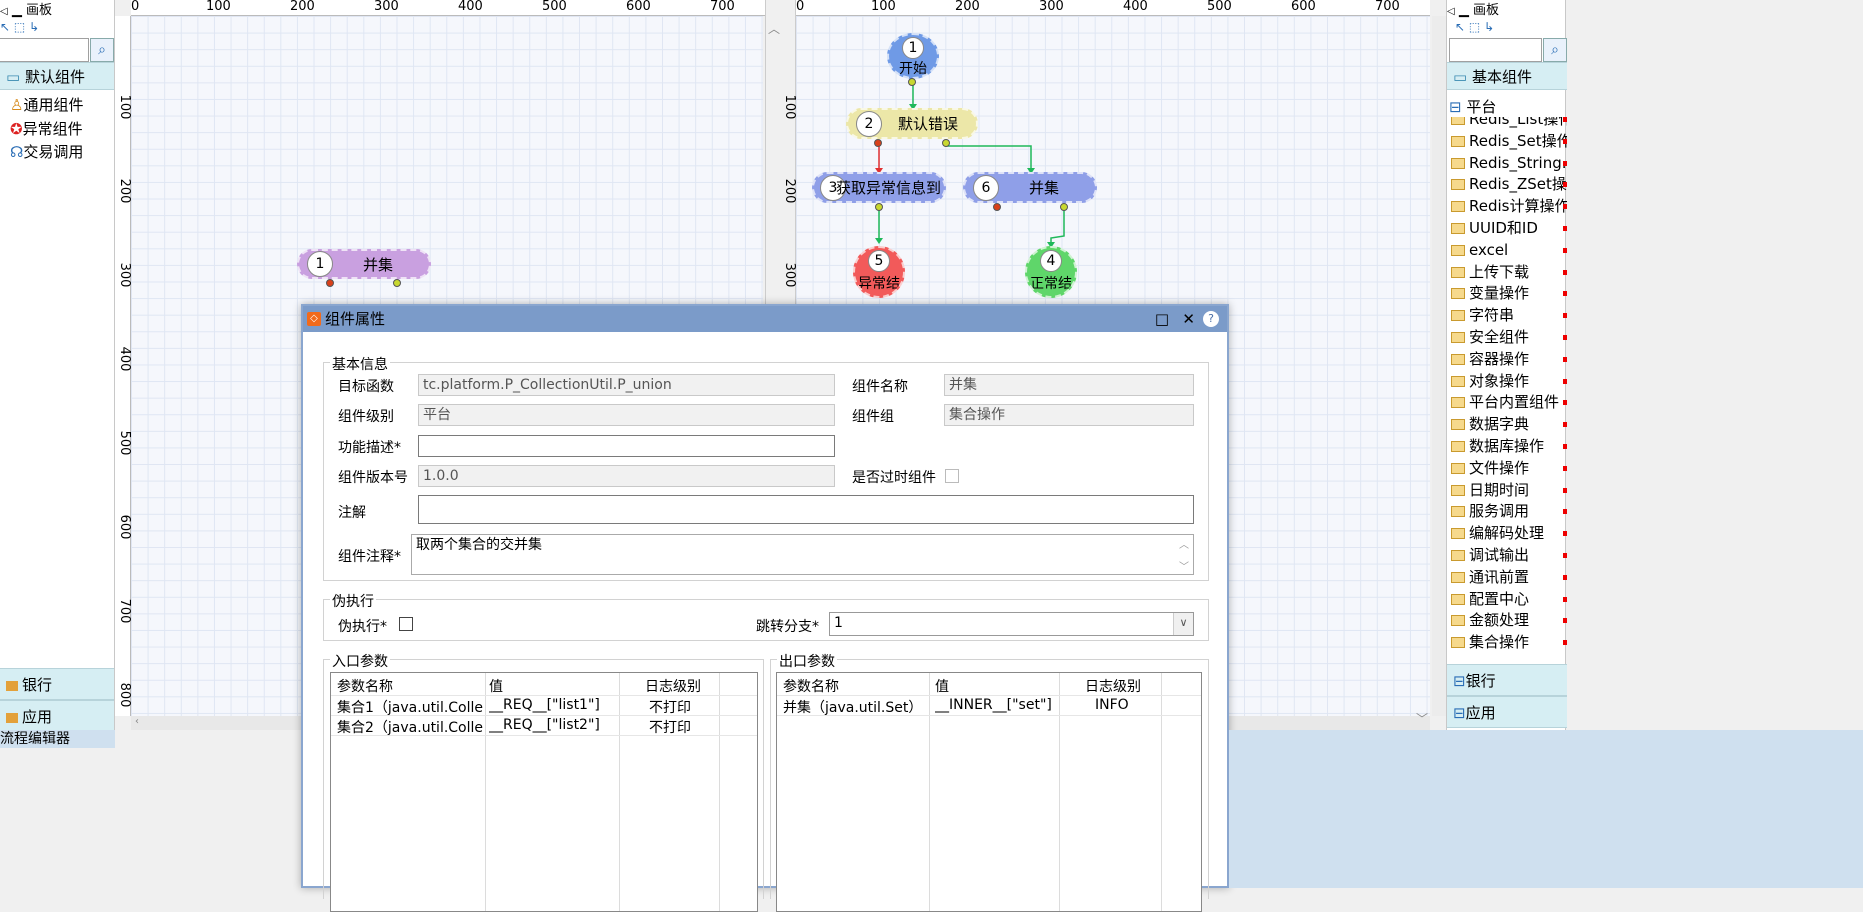  Describe the element at coordinates (626, 385) in the screenshot. I see `target-func-field: tc.platform.P_CollectionUtil.P_union` at that location.